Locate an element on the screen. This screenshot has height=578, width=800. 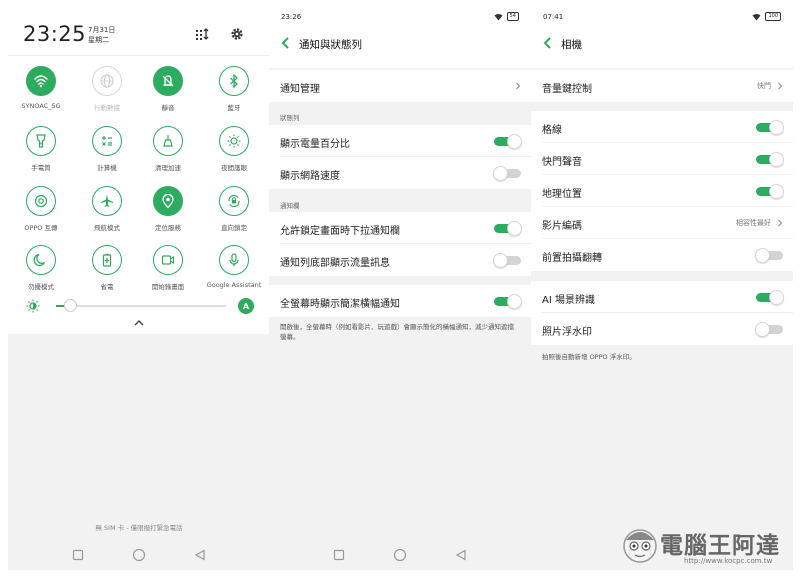
quick-tile-rotation-lock: 直向鎖定 is located at coordinates (234, 209).